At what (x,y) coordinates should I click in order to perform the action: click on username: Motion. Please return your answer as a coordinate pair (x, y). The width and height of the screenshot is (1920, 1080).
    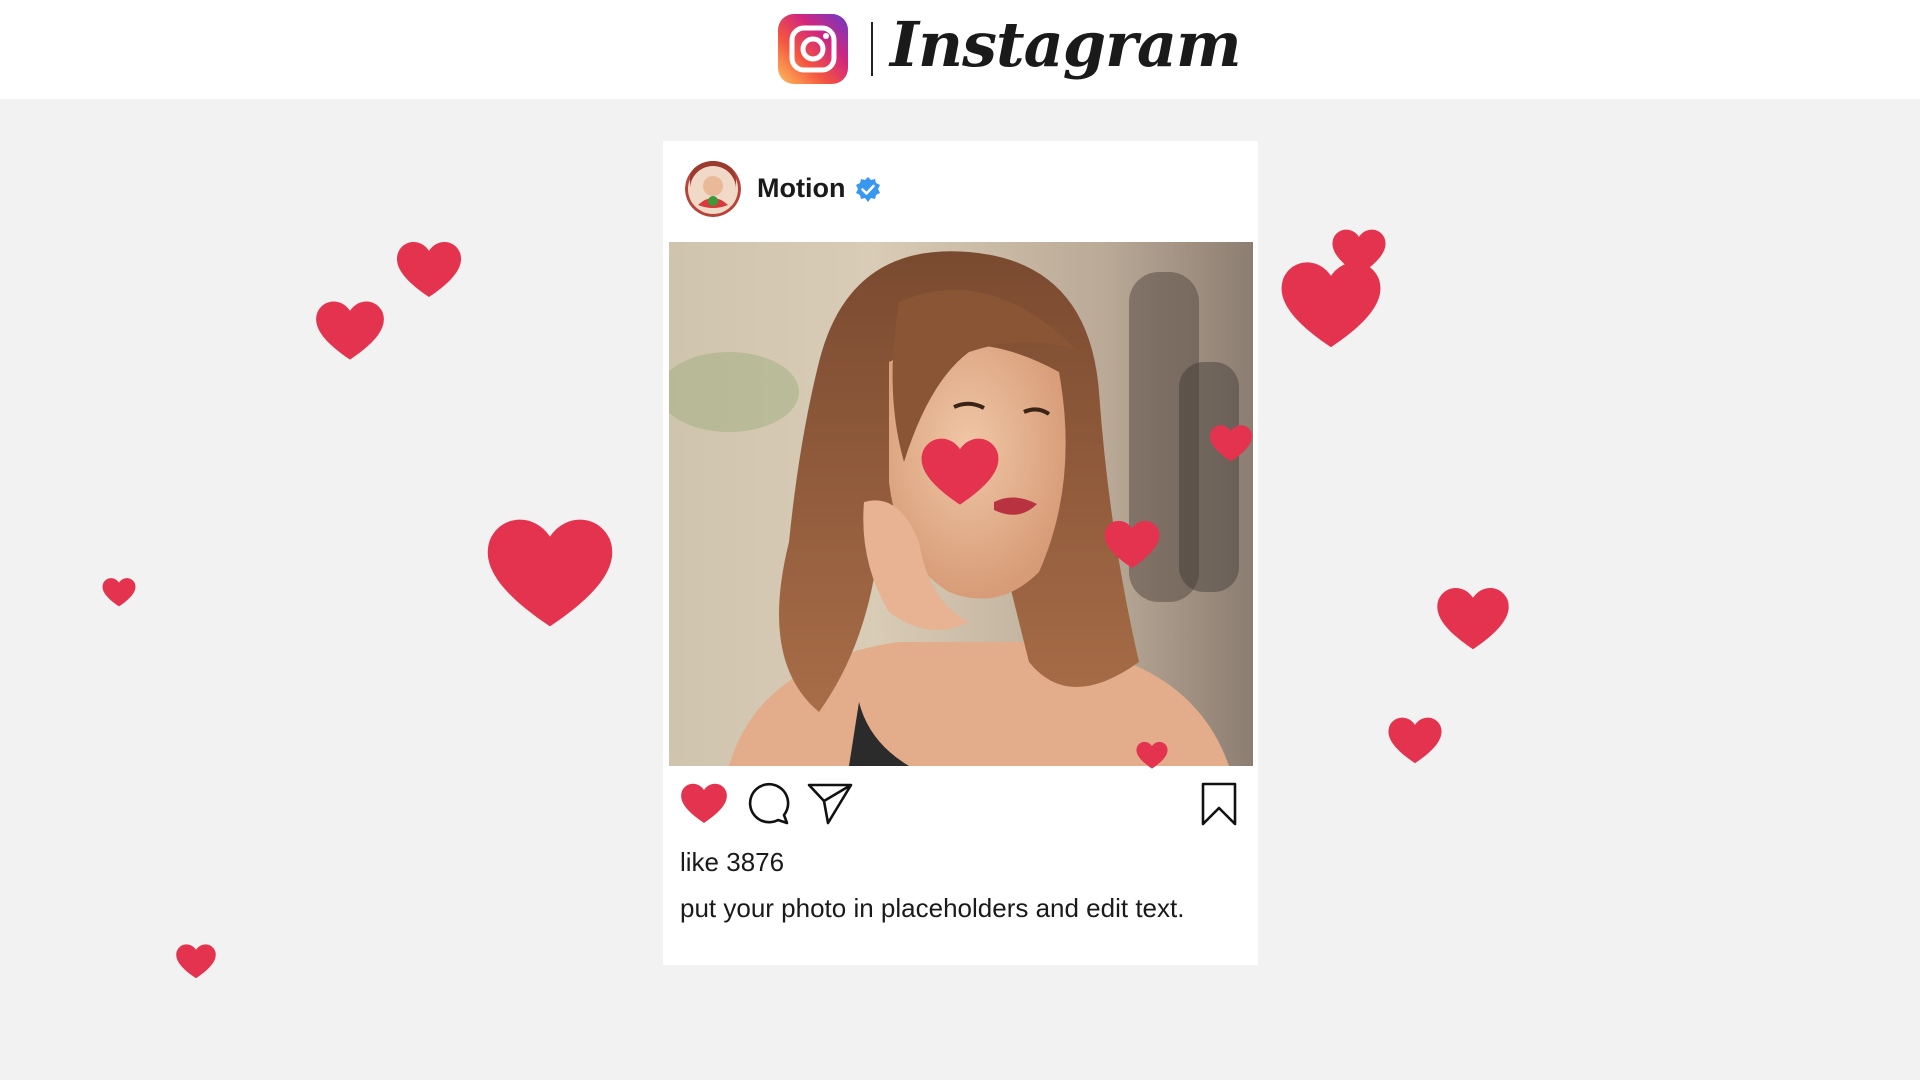
    Looking at the image, I should click on (801, 188).